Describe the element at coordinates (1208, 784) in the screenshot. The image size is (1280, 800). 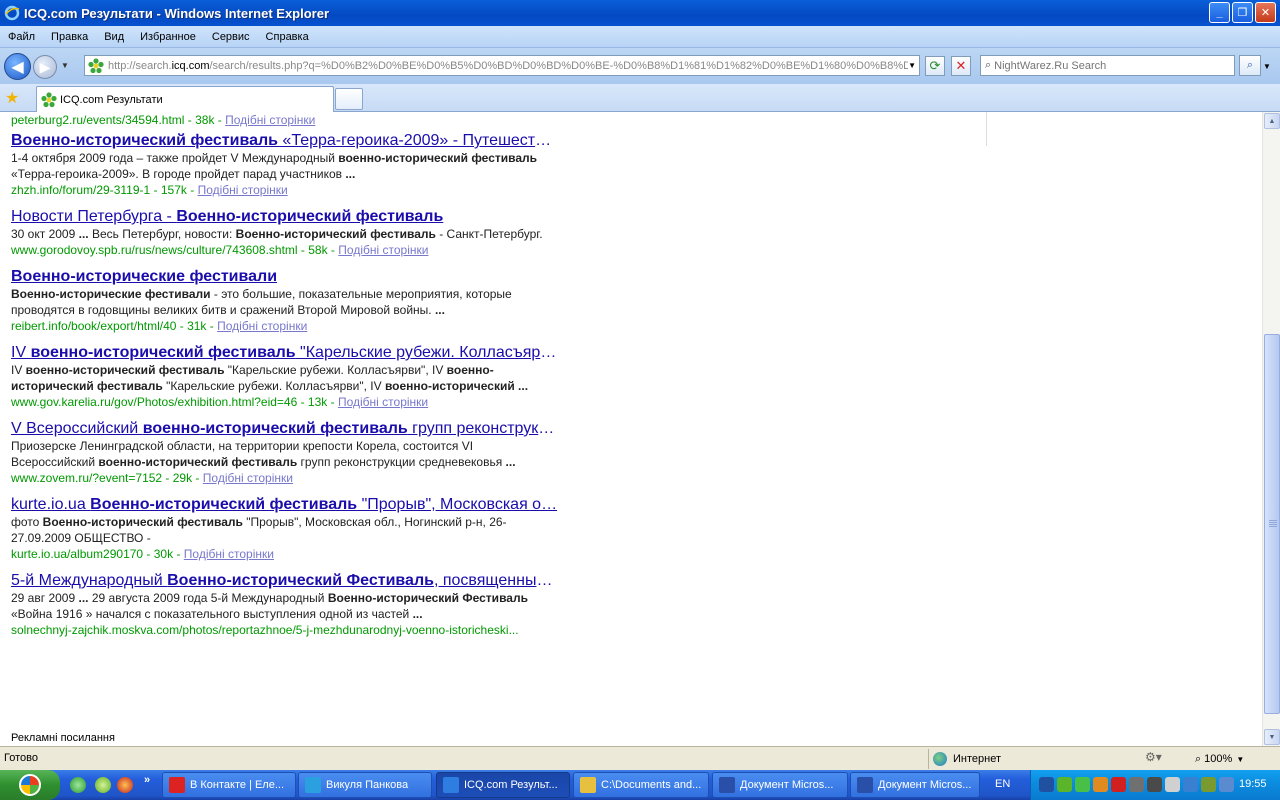
I see `tray-update-icon` at that location.